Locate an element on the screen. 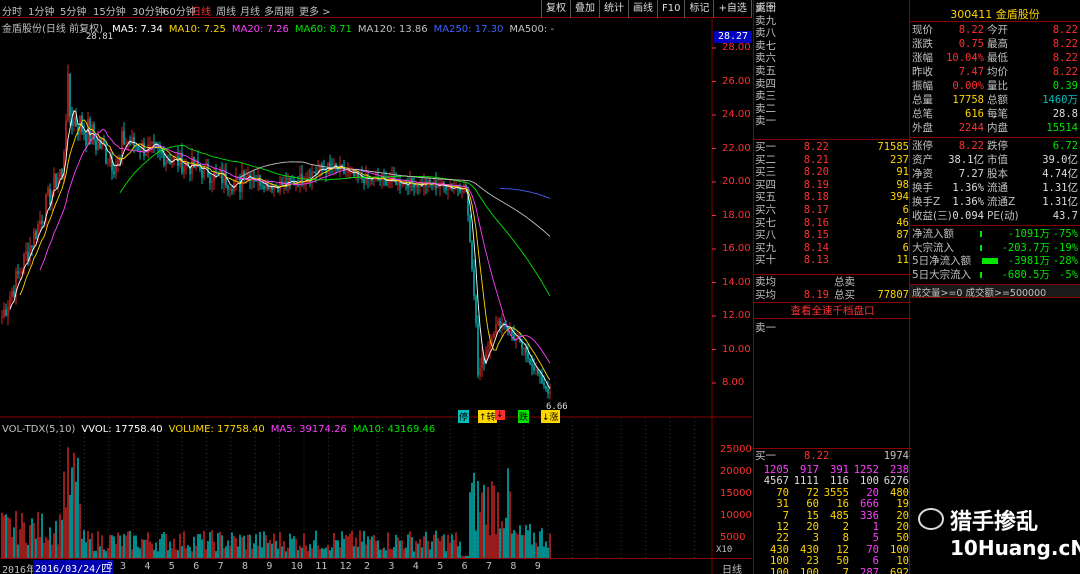 The height and width of the screenshot is (574, 1080). volume-legend-item: MA10: 43169.46 is located at coordinates (394, 429).